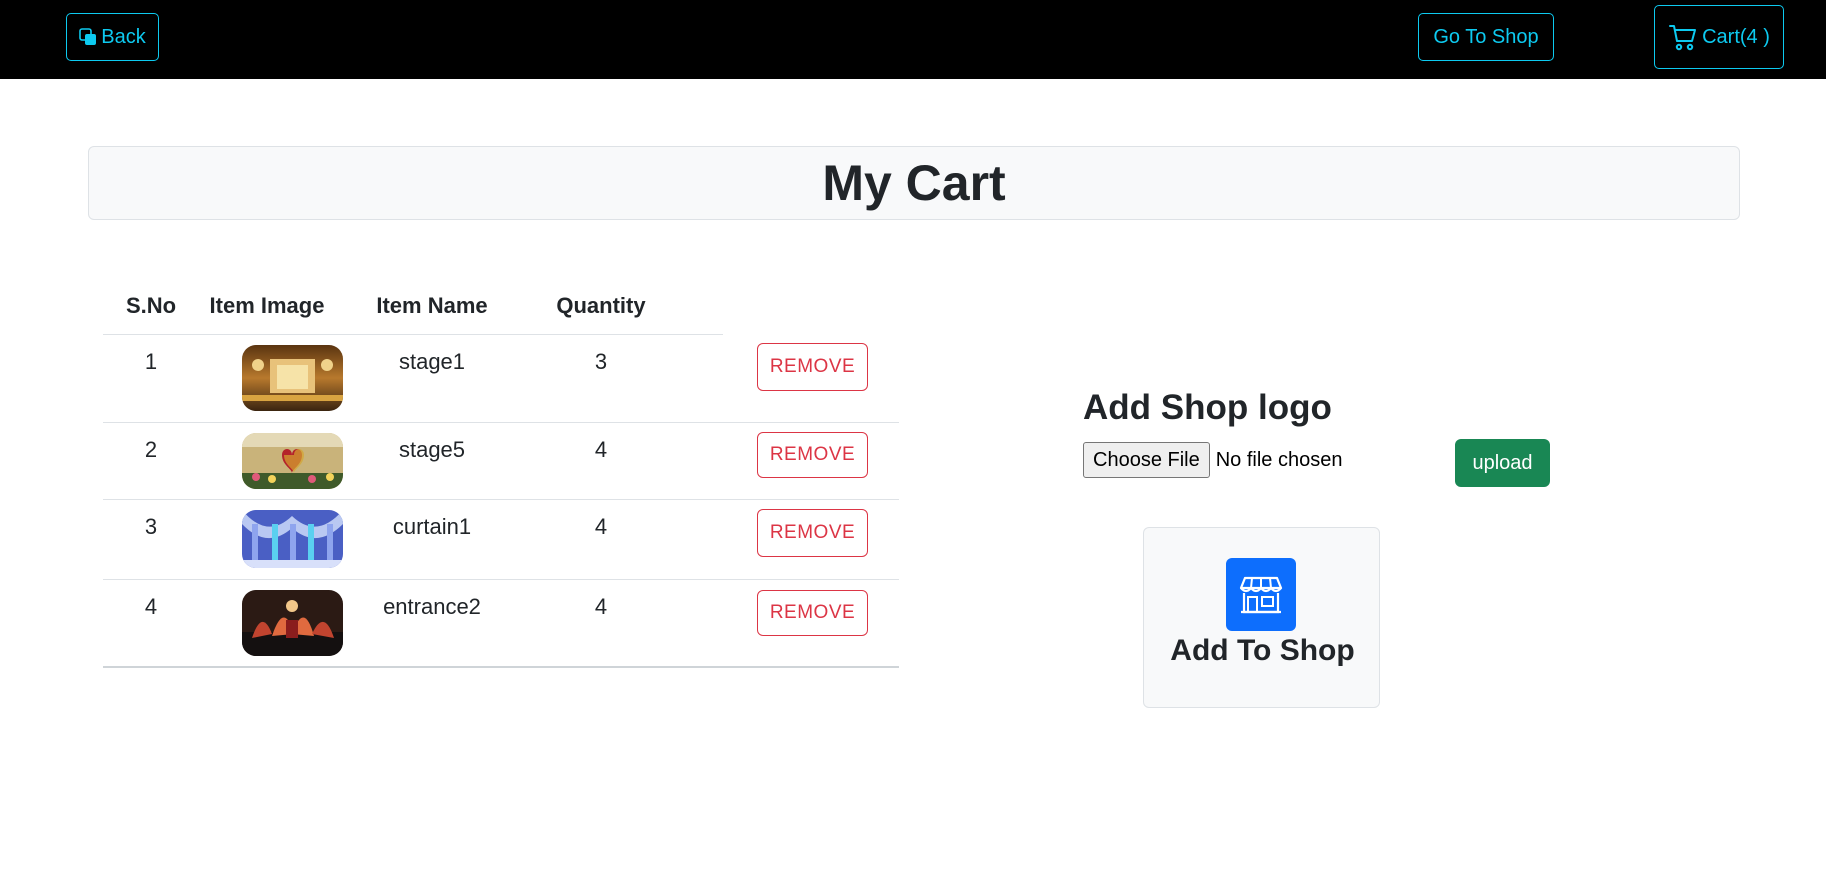  I want to click on column-header-item-name: Item Name, so click(432, 305).